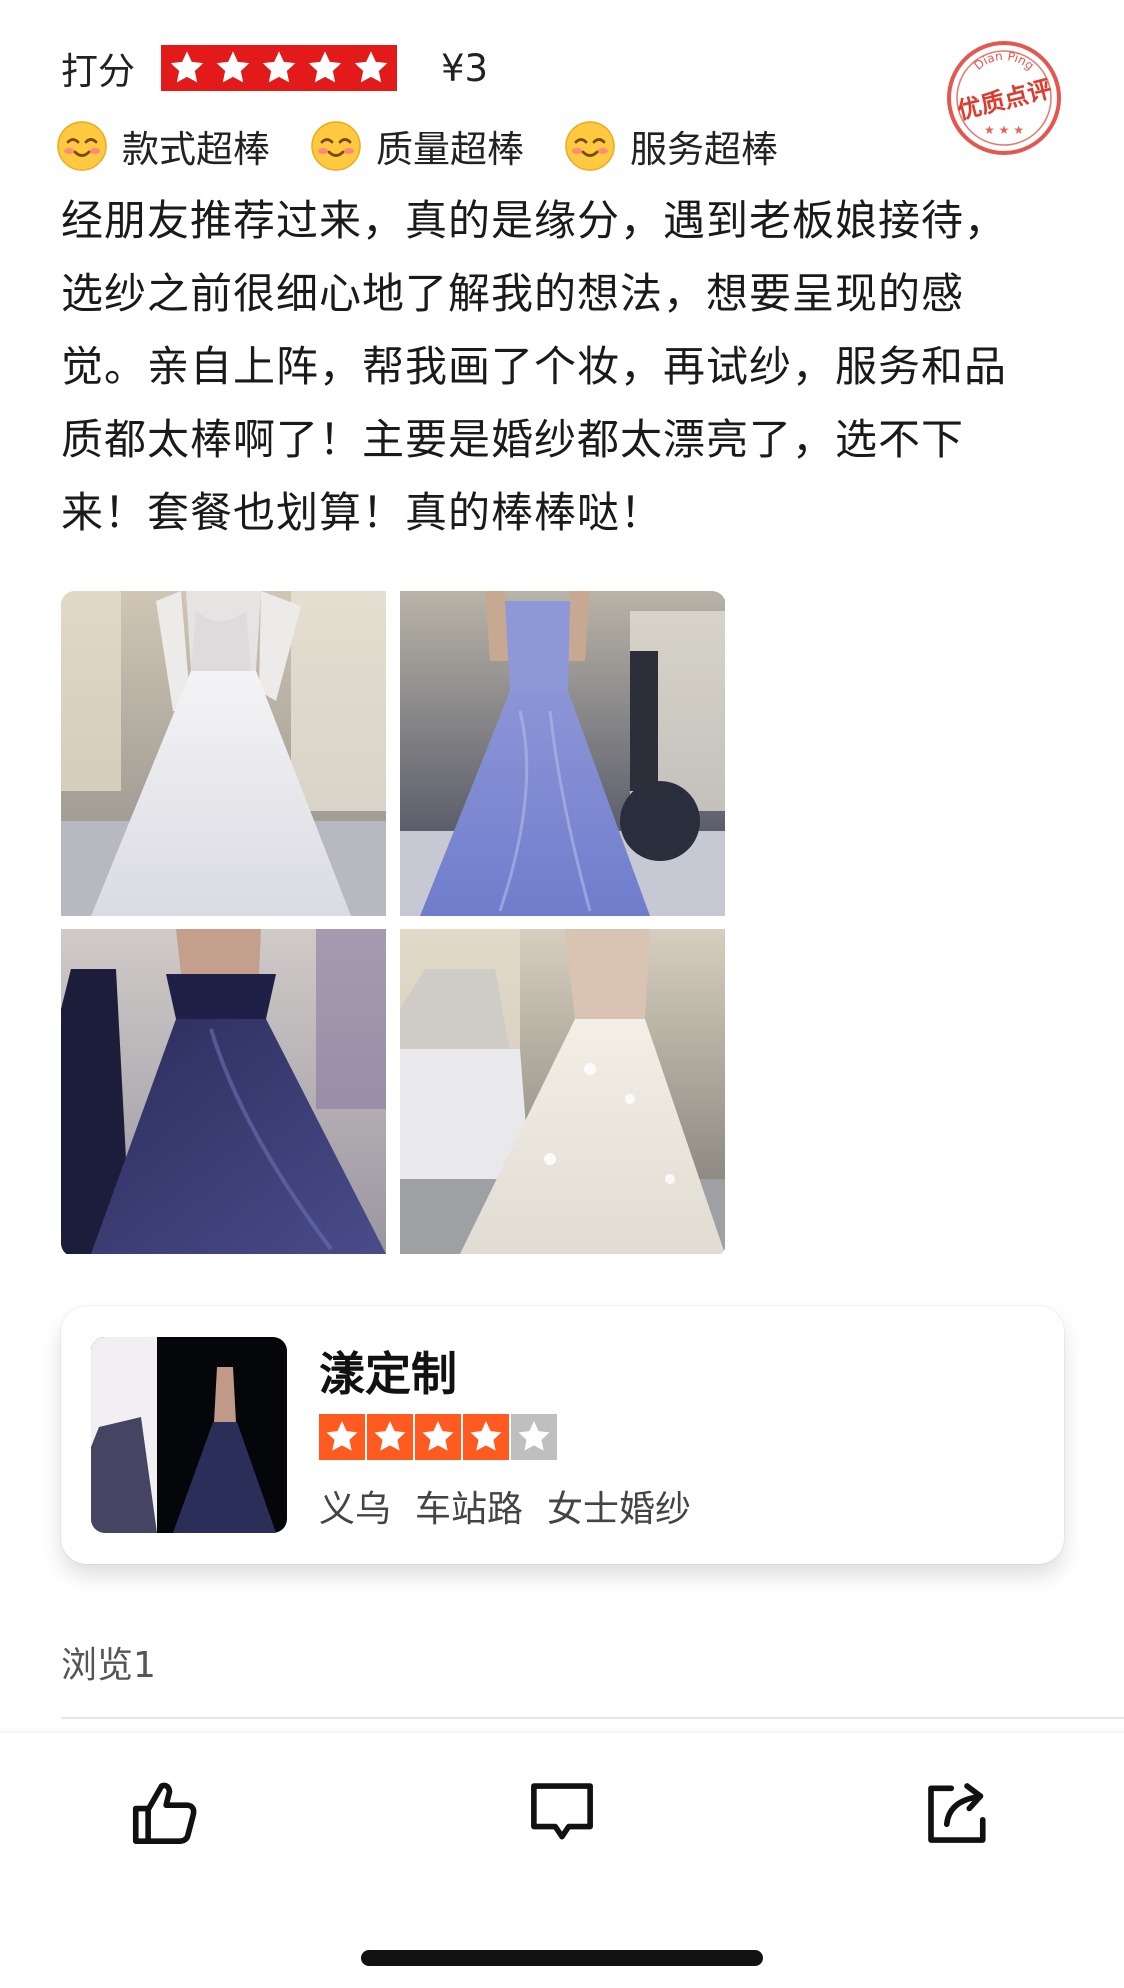 This screenshot has width=1124, height=1988. Describe the element at coordinates (223, 1091) in the screenshot. I see `navy-offshoulder-gown-photo` at that location.